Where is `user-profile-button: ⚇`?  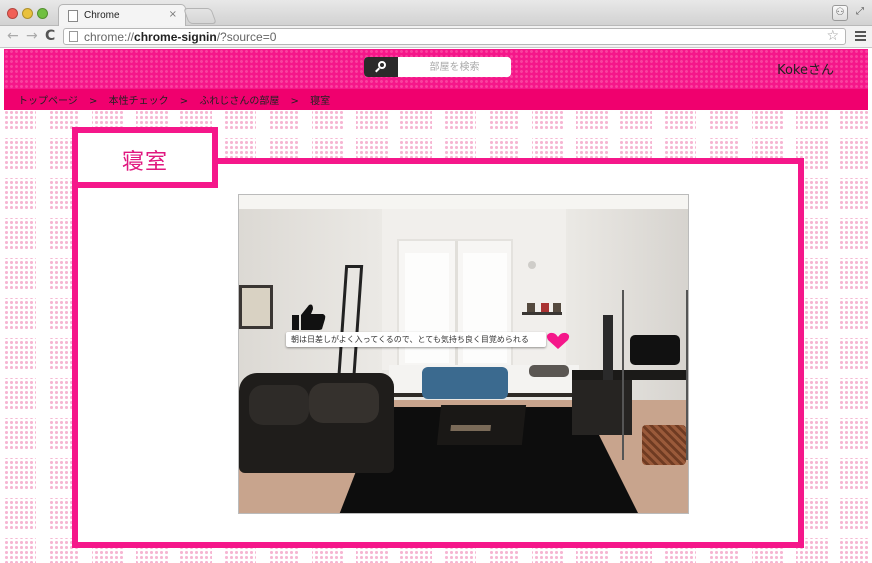 user-profile-button: ⚇ is located at coordinates (840, 13).